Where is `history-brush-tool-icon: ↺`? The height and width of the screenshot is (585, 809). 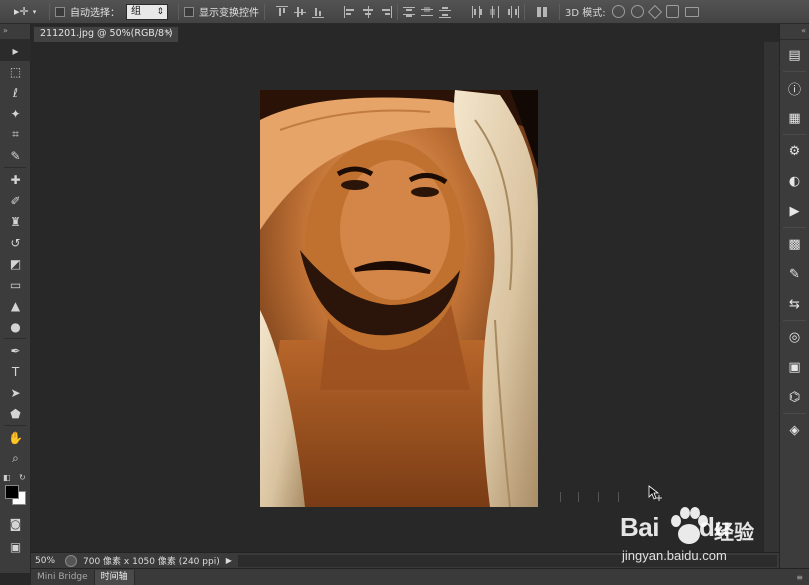
history-brush-tool-icon: ↺ is located at coordinates (15, 242).